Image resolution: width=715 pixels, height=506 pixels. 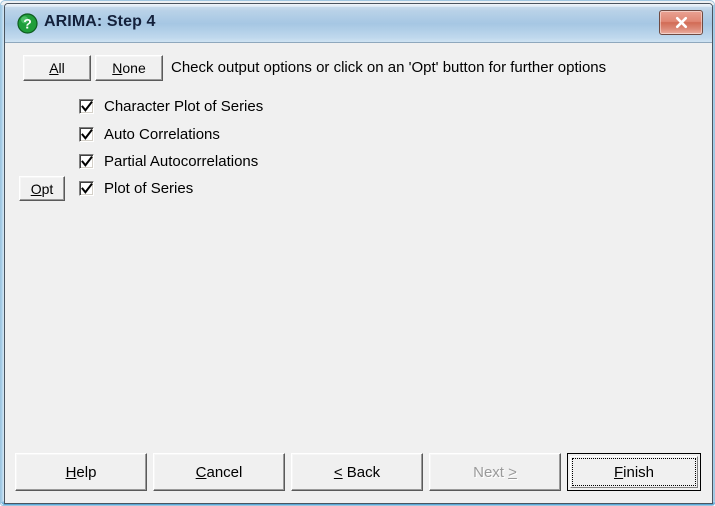 I want to click on cancel-button: Cancel, so click(x=219, y=472).